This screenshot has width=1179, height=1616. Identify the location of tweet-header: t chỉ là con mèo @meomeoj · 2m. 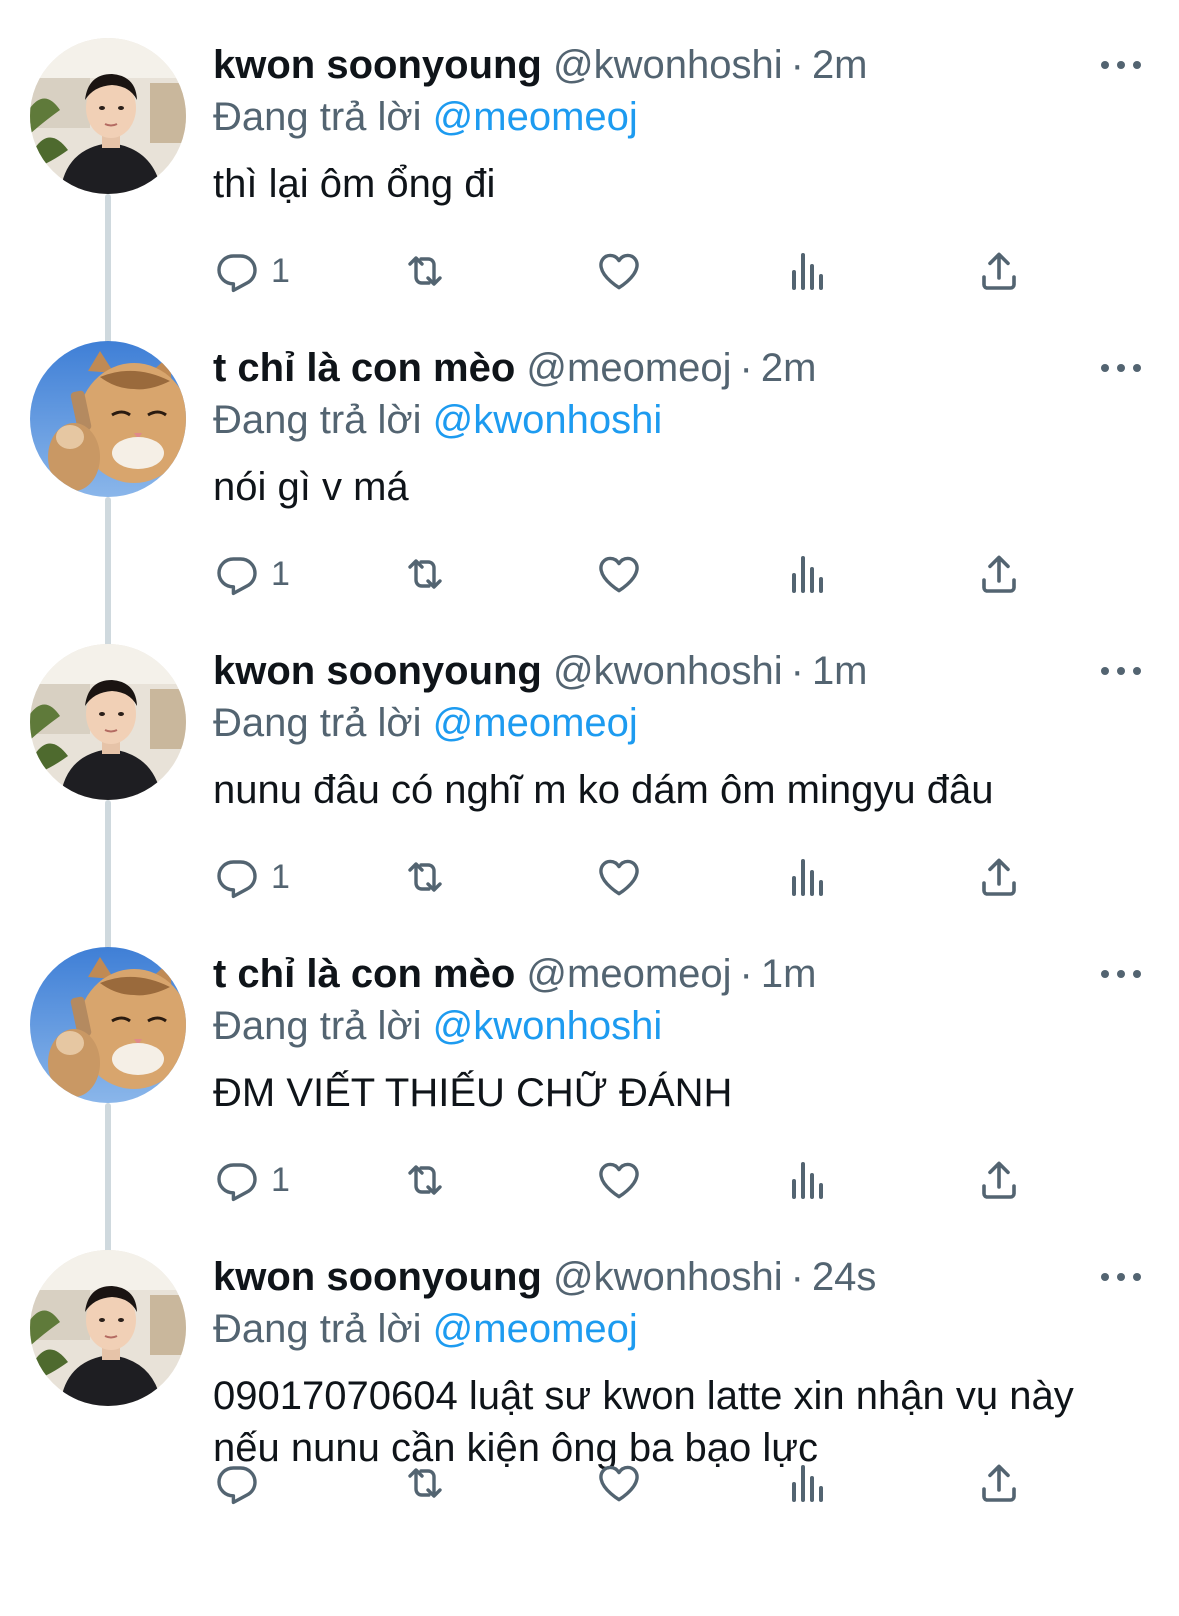
(514, 368).